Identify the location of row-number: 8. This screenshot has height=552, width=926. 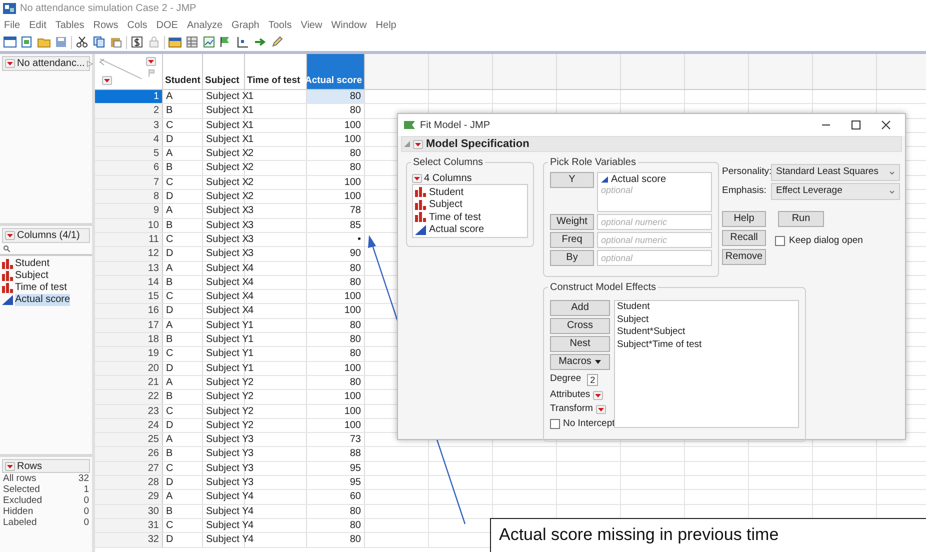
(129, 197).